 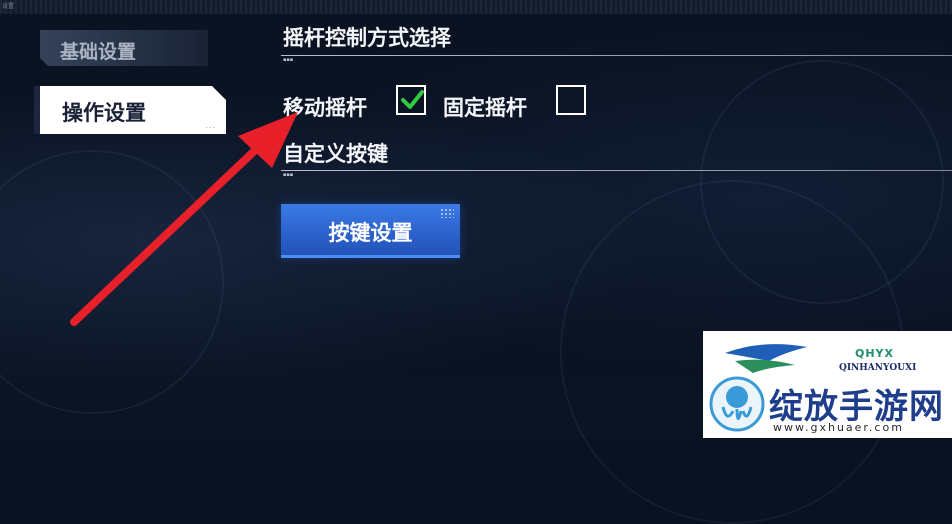 What do you see at coordinates (875, 353) in the screenshot?
I see `watermark-brand: QHYX` at bounding box center [875, 353].